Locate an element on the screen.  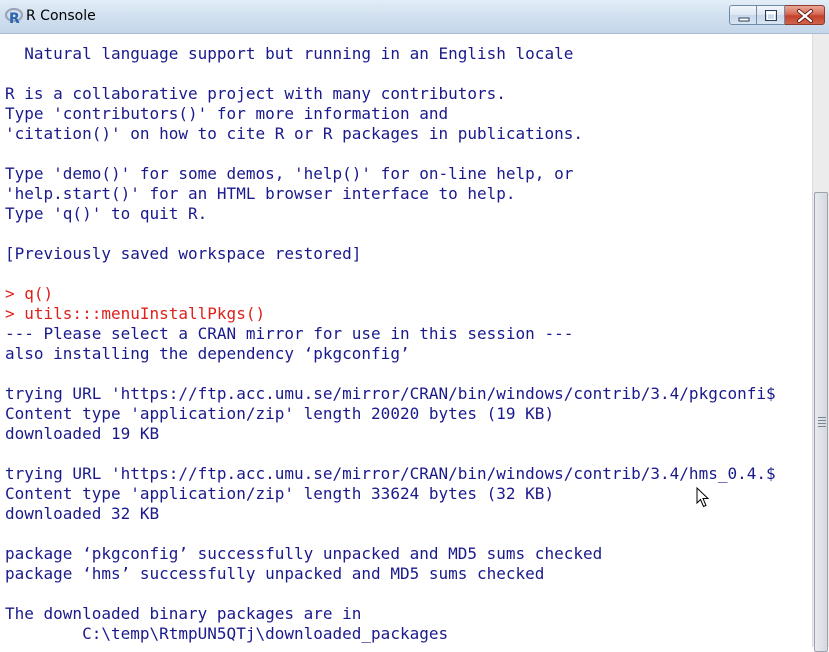
console-command-line: > utils:::menuInstallPkgs() is located at coordinates (135, 313).